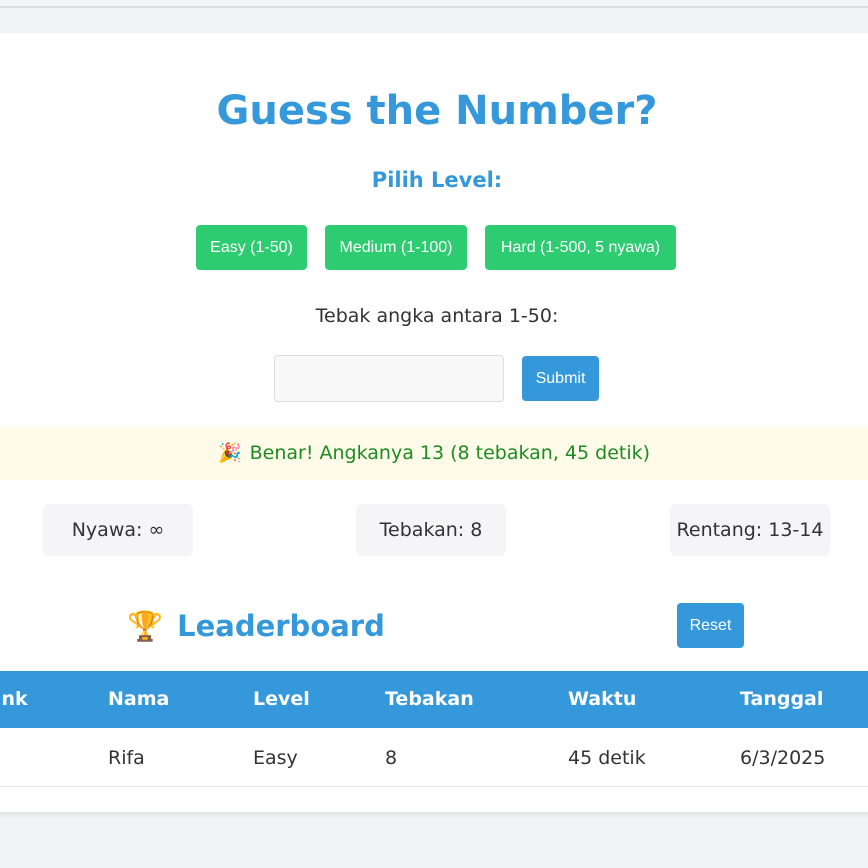 The image size is (868, 868). Describe the element at coordinates (437, 316) in the screenshot. I see `guess-prompt: Tebak angka antara 1-50:` at that location.